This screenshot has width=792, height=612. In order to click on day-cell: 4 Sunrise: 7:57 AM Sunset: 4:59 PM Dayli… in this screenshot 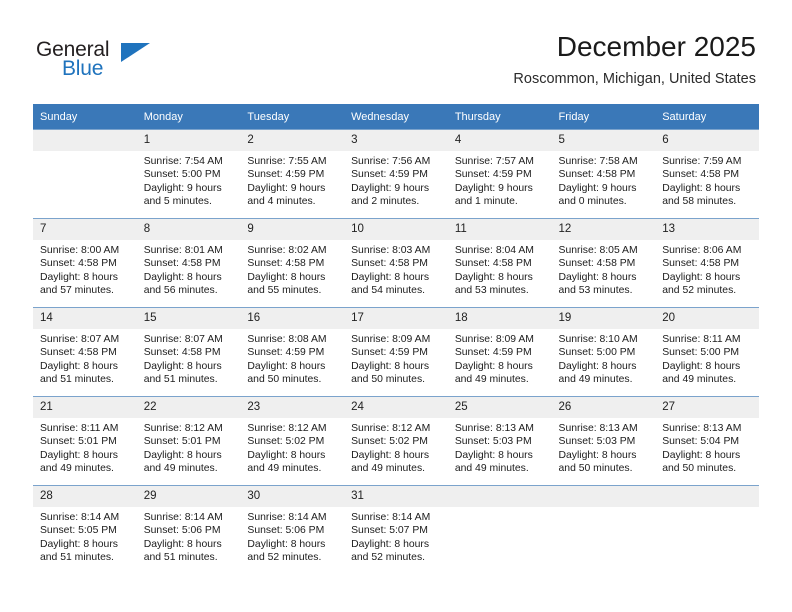, I will do `click(499, 174)`.